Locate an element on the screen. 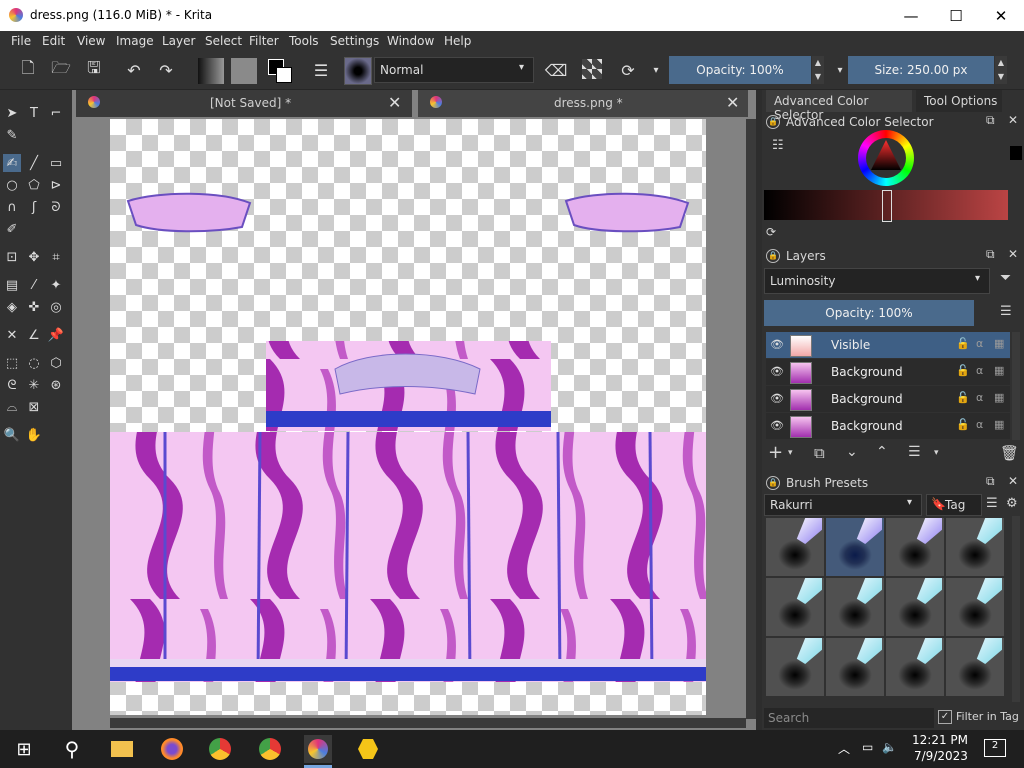 The image size is (1024, 768). save-icon: 🖫 is located at coordinates (94, 69).